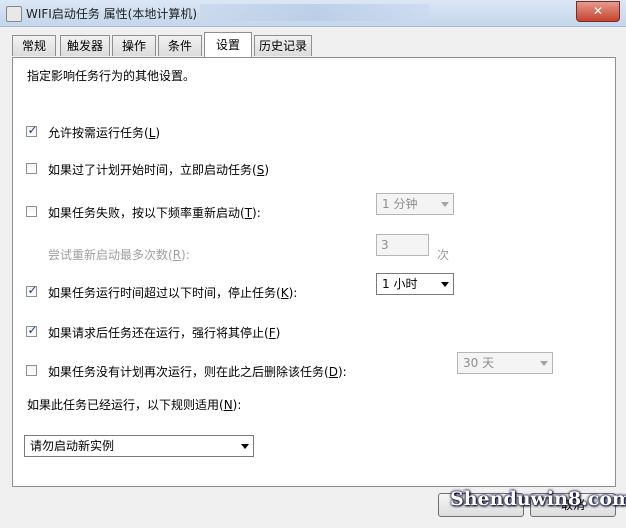  Describe the element at coordinates (415, 204) in the screenshot. I see `restart-interval-select: 1 分钟` at that location.